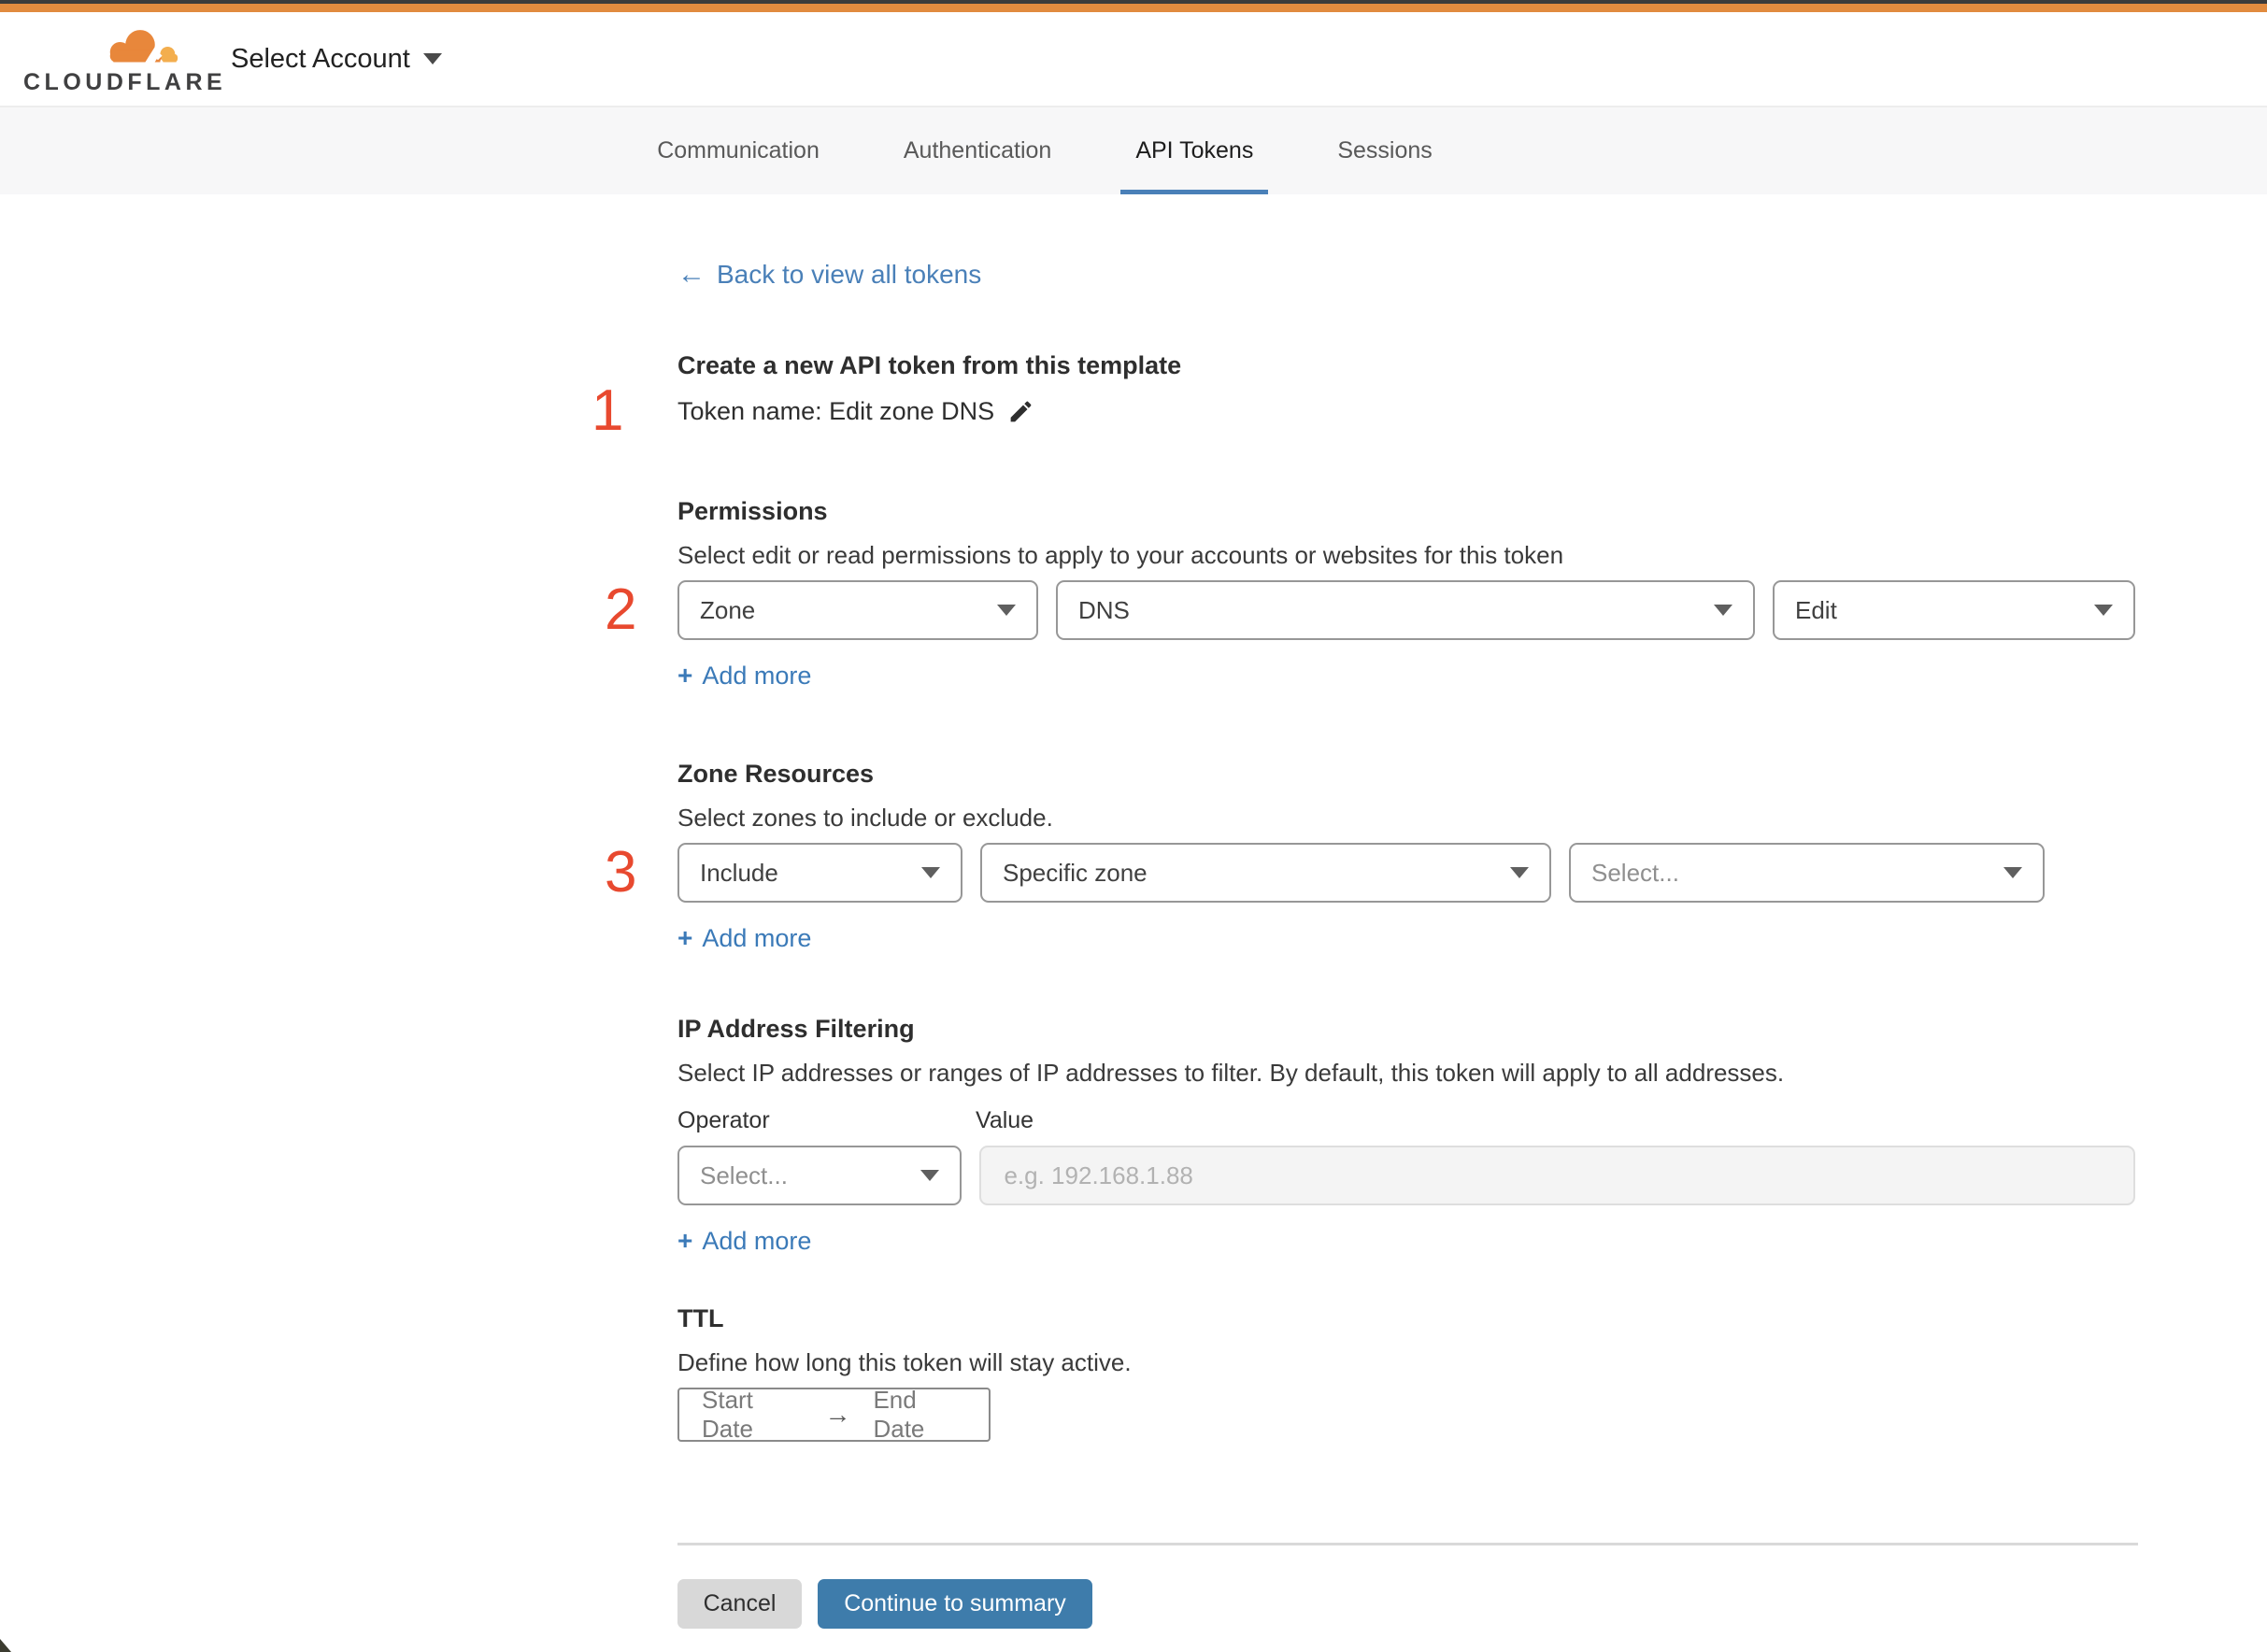 The width and height of the screenshot is (2267, 1652). I want to click on zone-resources-description: Select zones to include or exclude., so click(865, 818).